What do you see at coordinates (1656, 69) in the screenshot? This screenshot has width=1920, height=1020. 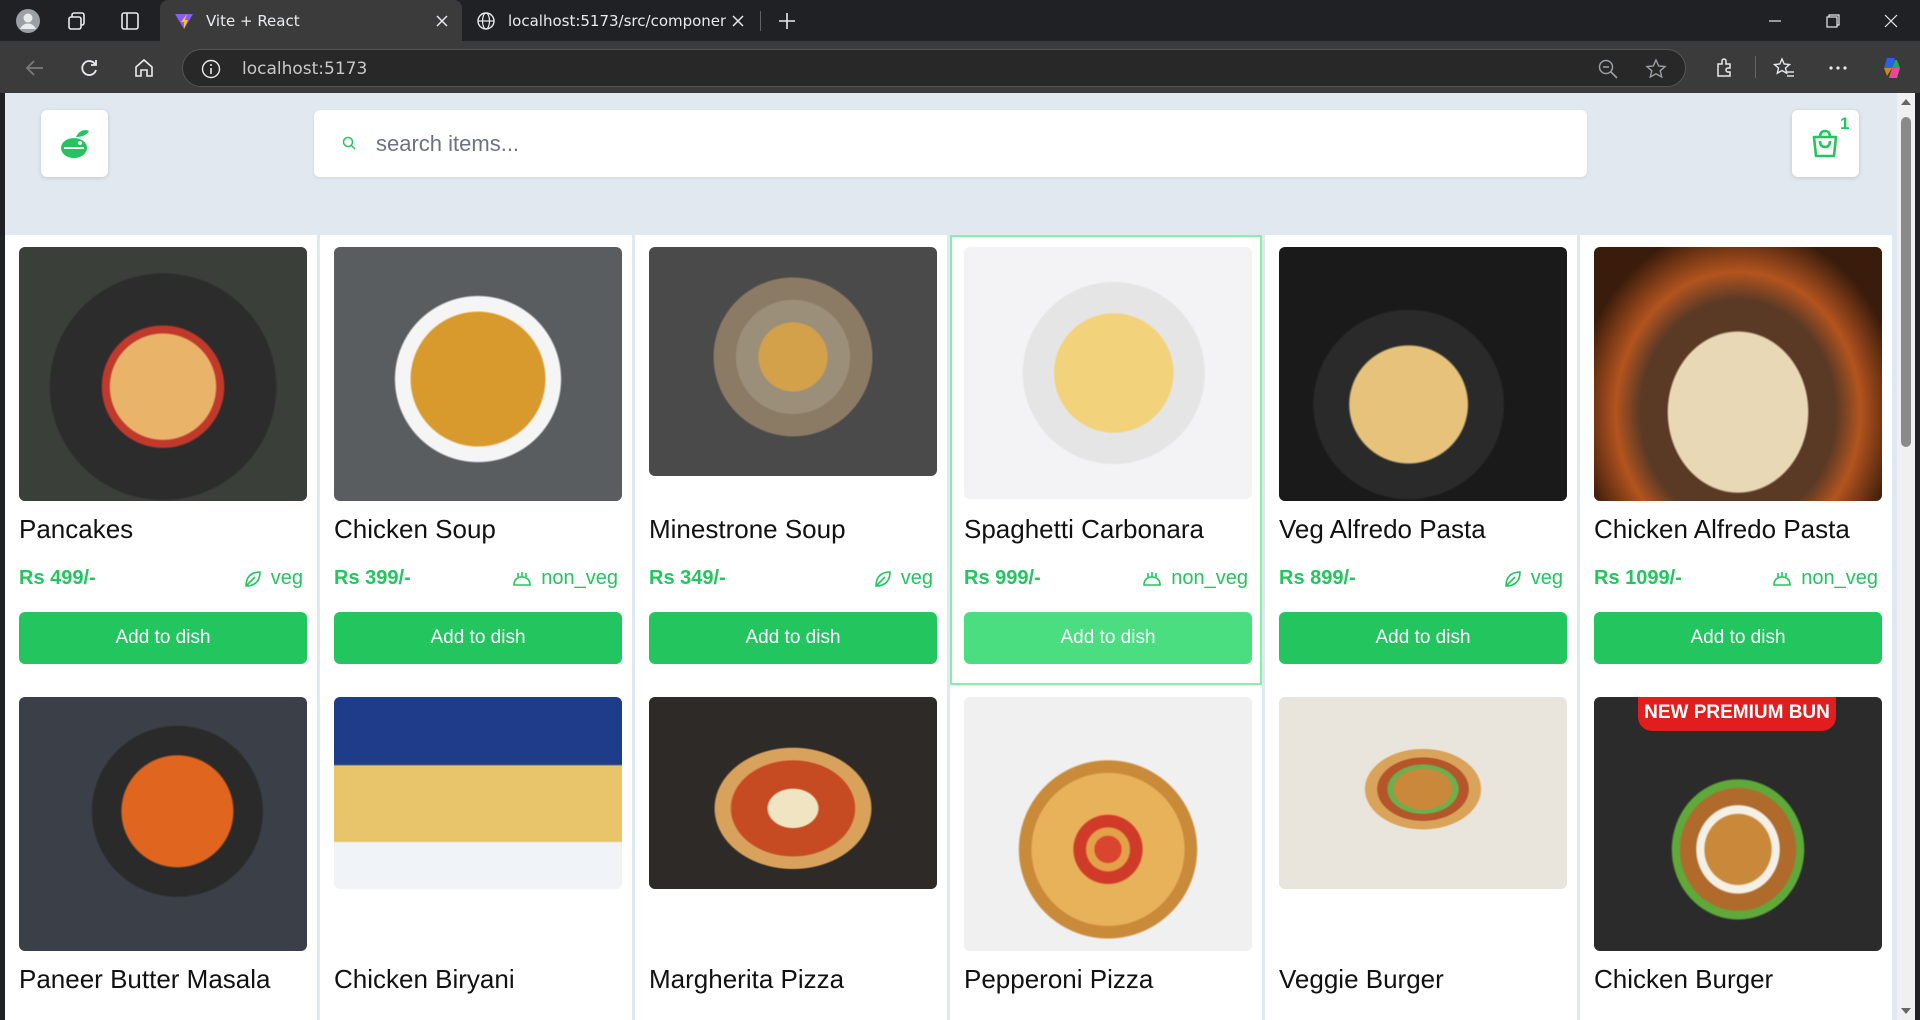 I see `favorite-star-icon` at bounding box center [1656, 69].